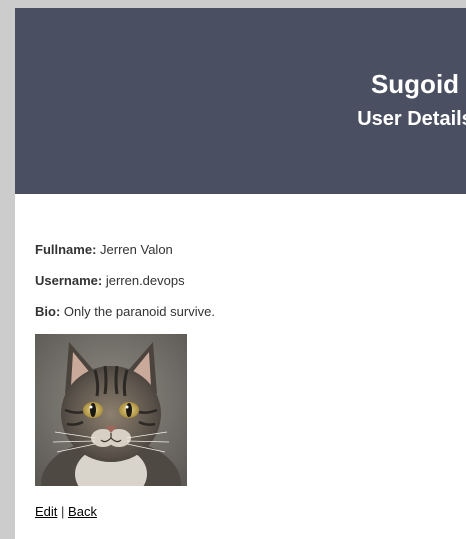 This screenshot has height=539, width=466. Describe the element at coordinates (411, 119) in the screenshot. I see `page-title: User Details` at that location.